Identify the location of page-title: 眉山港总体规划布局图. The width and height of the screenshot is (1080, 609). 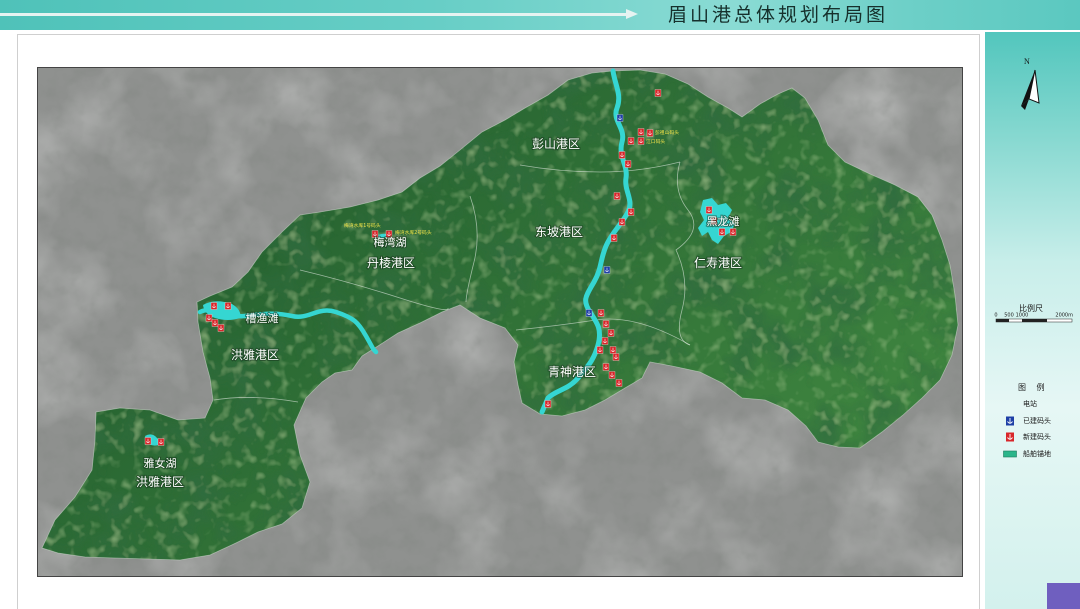
(778, 15).